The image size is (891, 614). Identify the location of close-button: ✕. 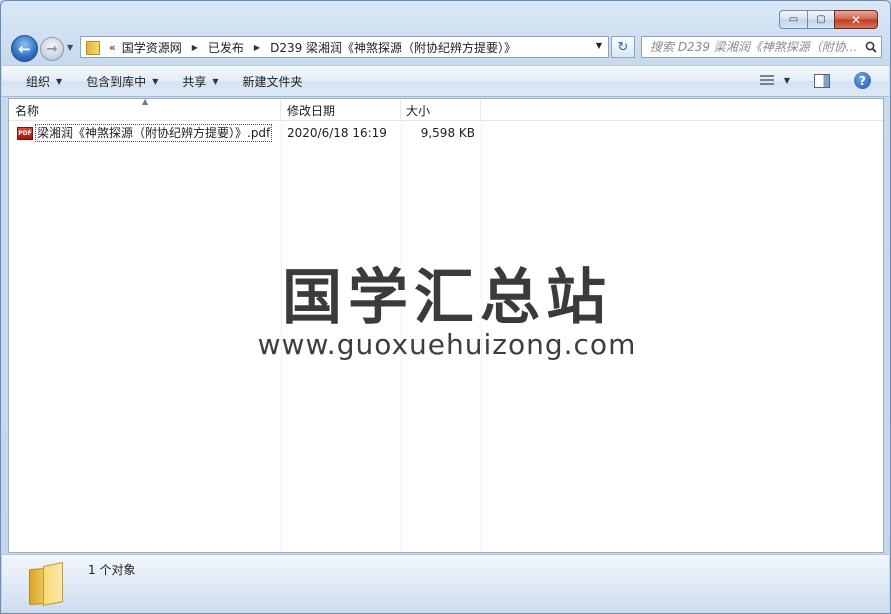
(856, 19).